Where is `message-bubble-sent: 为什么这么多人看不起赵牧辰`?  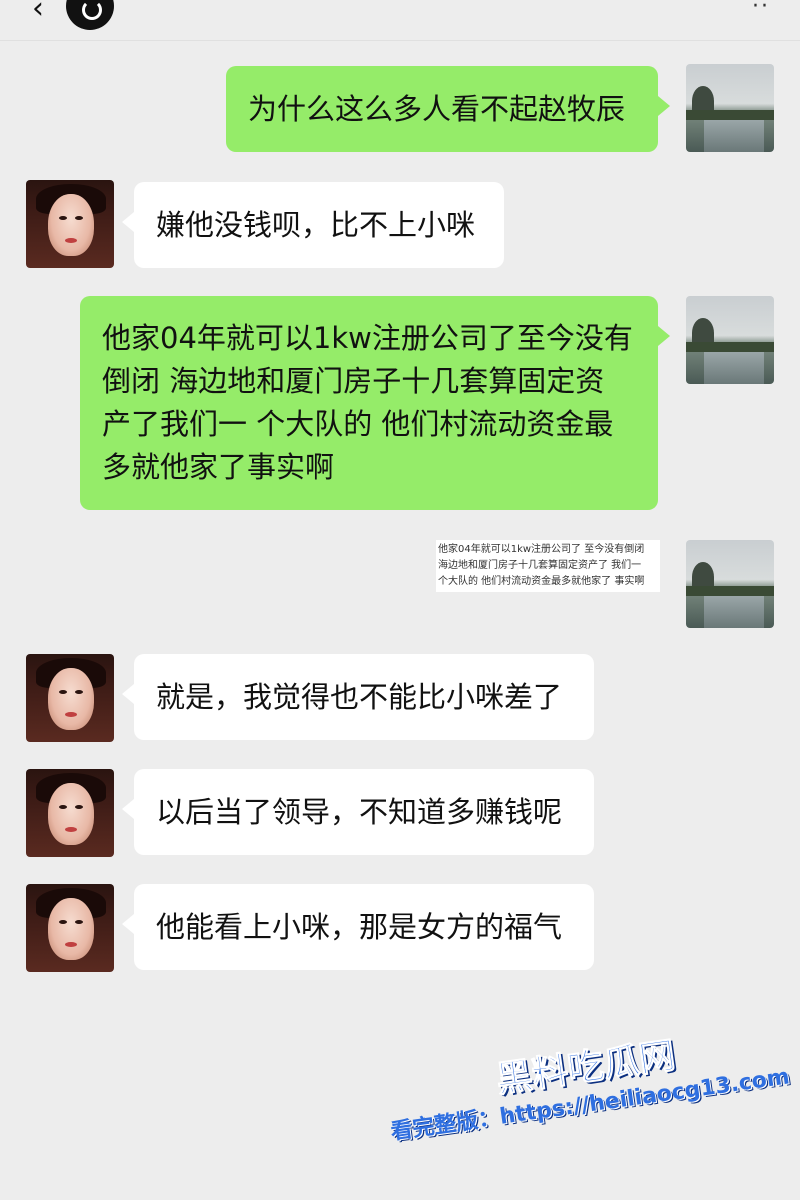 message-bubble-sent: 为什么这么多人看不起赵牧辰 is located at coordinates (448, 109).